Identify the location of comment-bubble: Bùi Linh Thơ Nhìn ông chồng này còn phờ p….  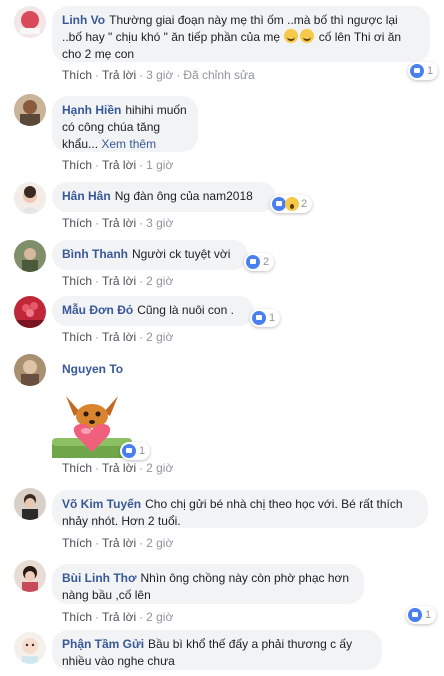
(208, 584).